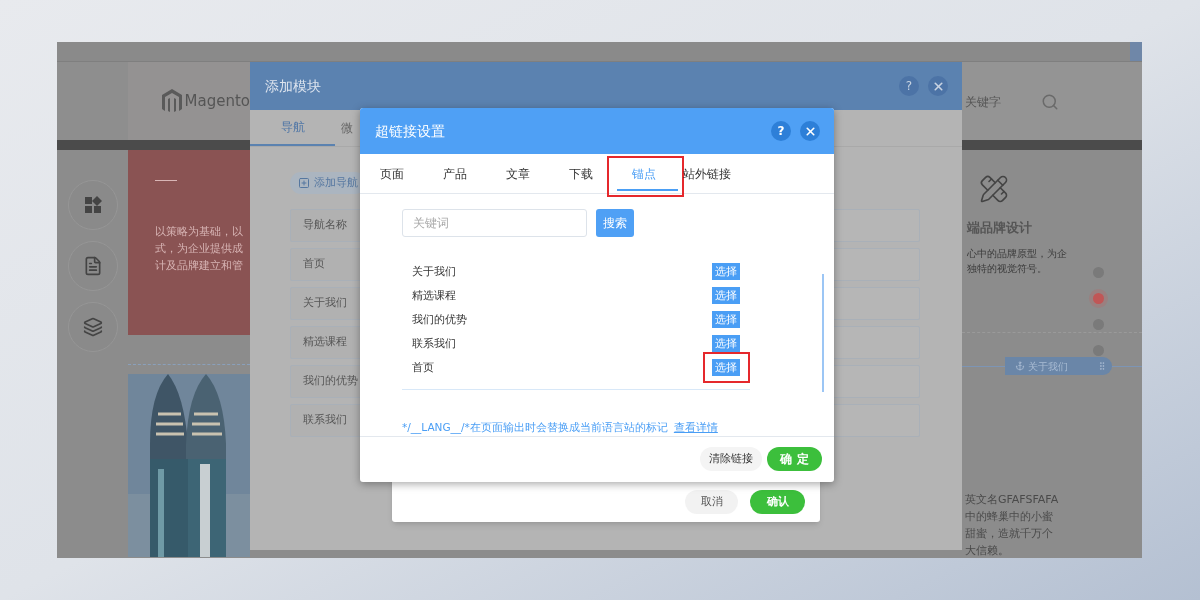 The image size is (1200, 600). I want to click on about-text: 大信赖。, so click(987, 551).